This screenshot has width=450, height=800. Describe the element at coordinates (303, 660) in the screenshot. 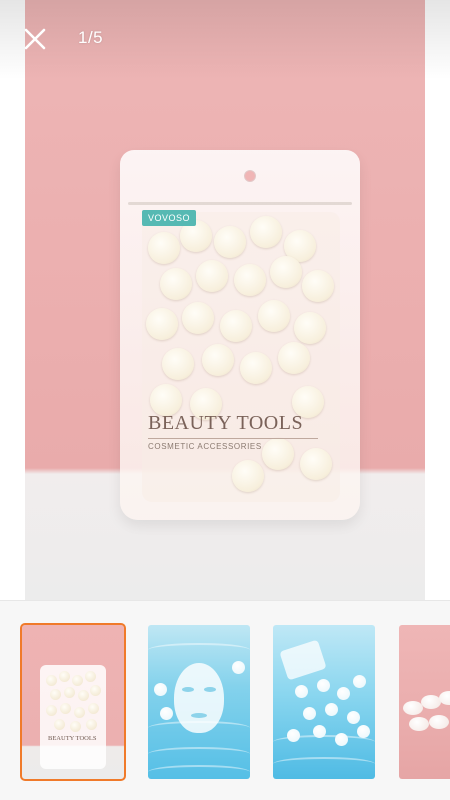

I see `thumbnail-pouch-corner` at that location.